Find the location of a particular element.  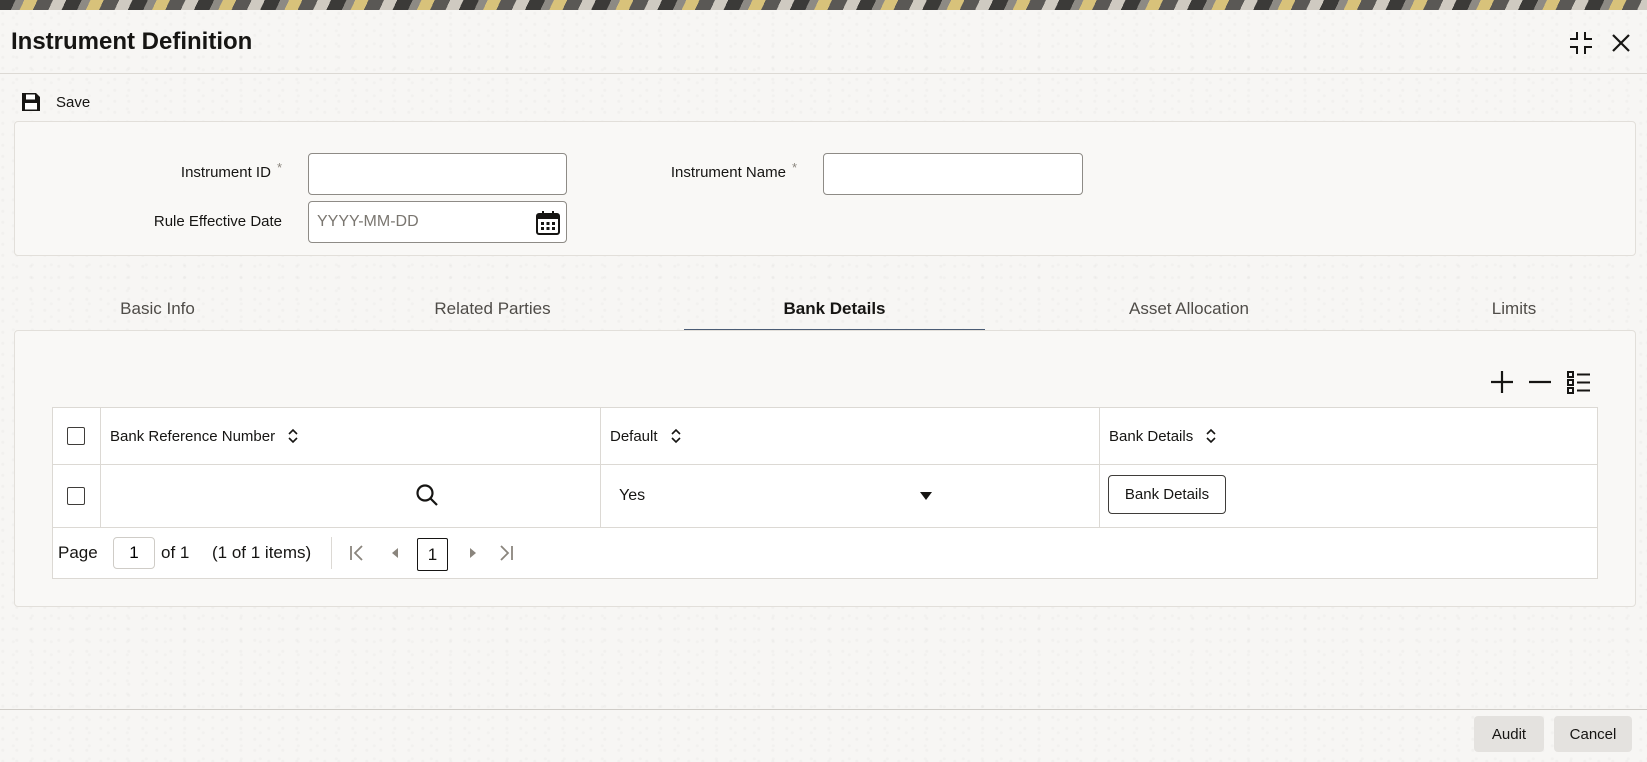

page-label: Page is located at coordinates (78, 552).